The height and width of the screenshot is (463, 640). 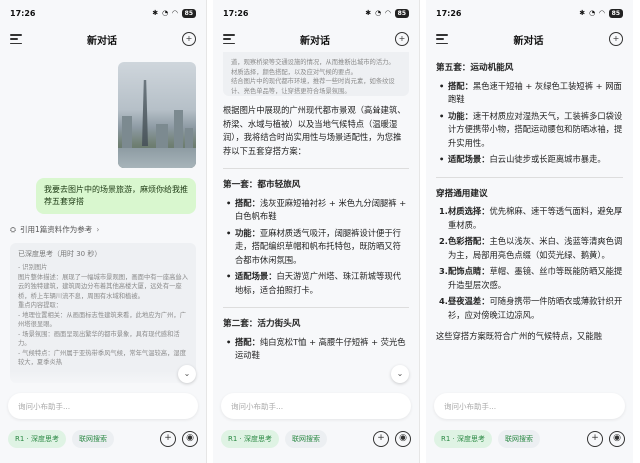 What do you see at coordinates (529, 160) in the screenshot?
I see `list-item: 适配场景：白云山徒步或长距离城市暴走。` at bounding box center [529, 160].